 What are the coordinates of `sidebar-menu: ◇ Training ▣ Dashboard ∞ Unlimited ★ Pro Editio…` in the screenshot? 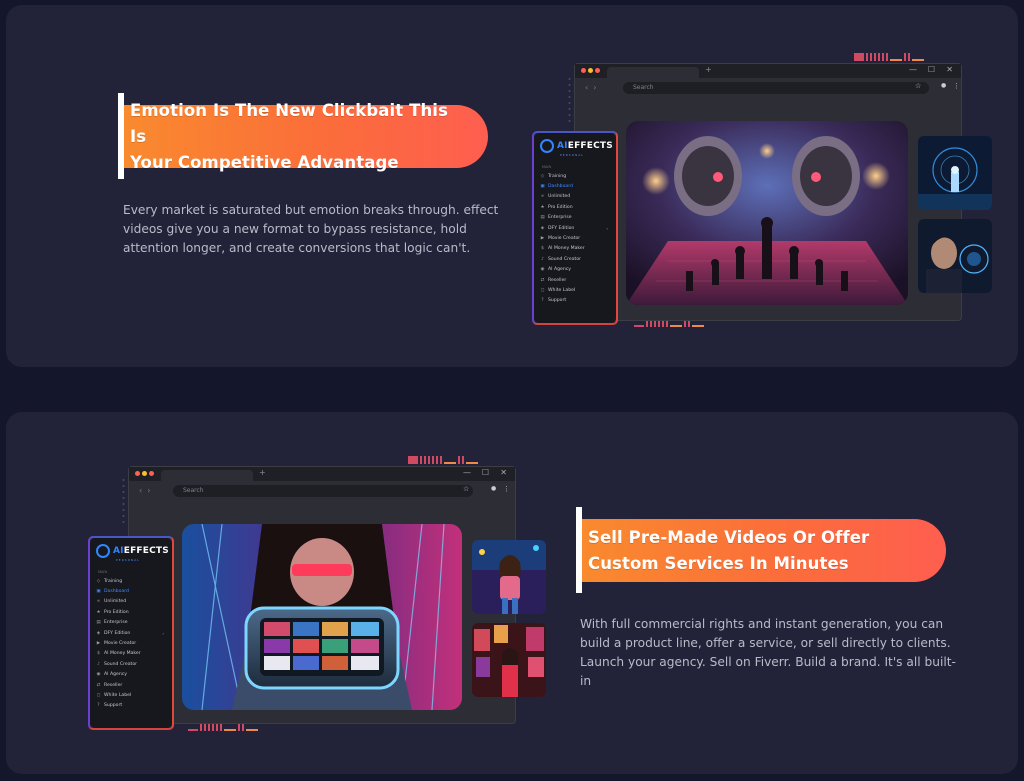 It's located at (575, 238).